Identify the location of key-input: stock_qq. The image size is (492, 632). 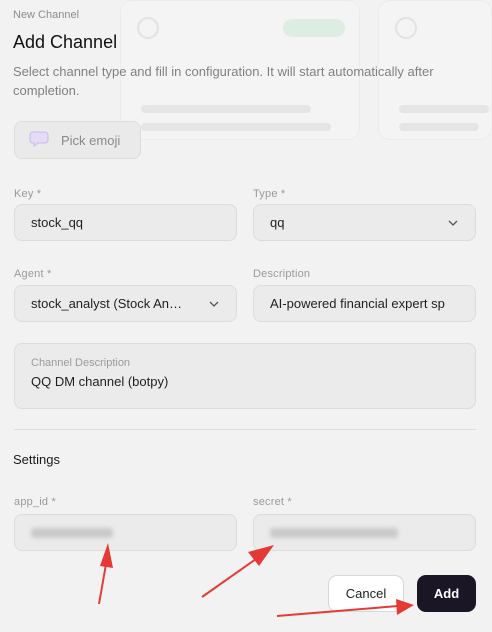
(125, 222).